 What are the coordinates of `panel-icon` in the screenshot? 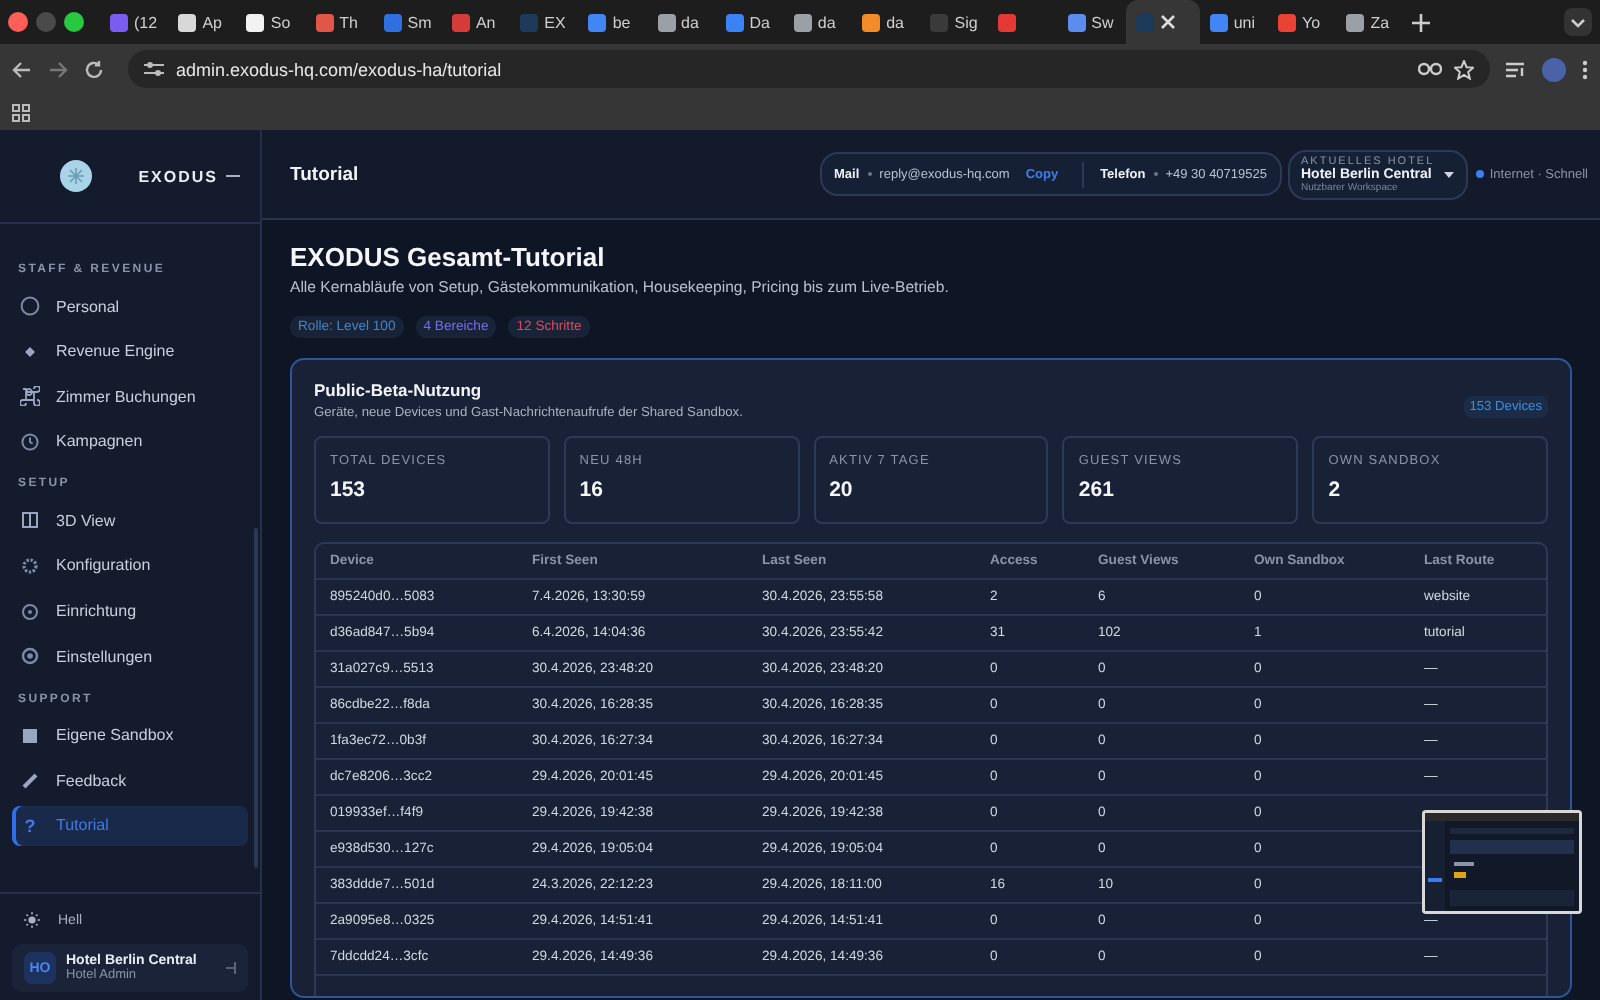 It's located at (30, 520).